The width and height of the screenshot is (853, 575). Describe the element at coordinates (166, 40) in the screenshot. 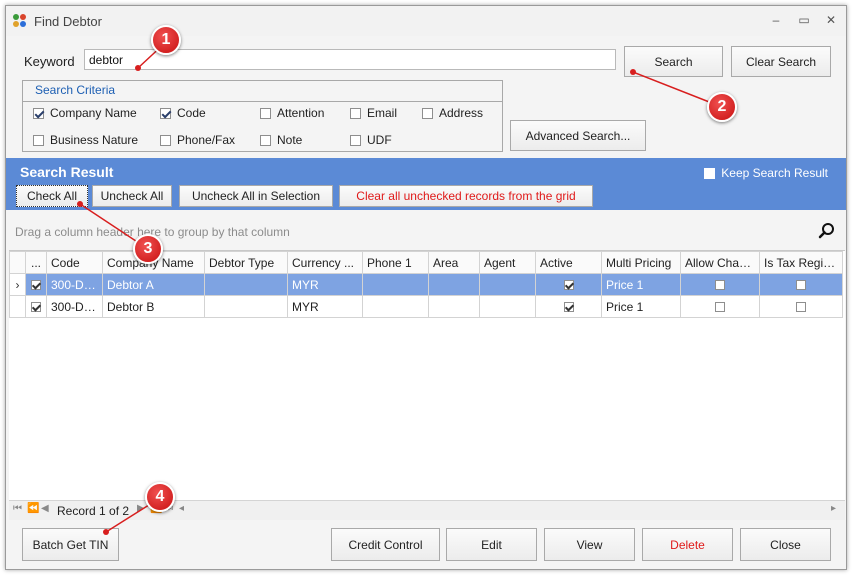

I see `callout-marker-1: 1` at that location.